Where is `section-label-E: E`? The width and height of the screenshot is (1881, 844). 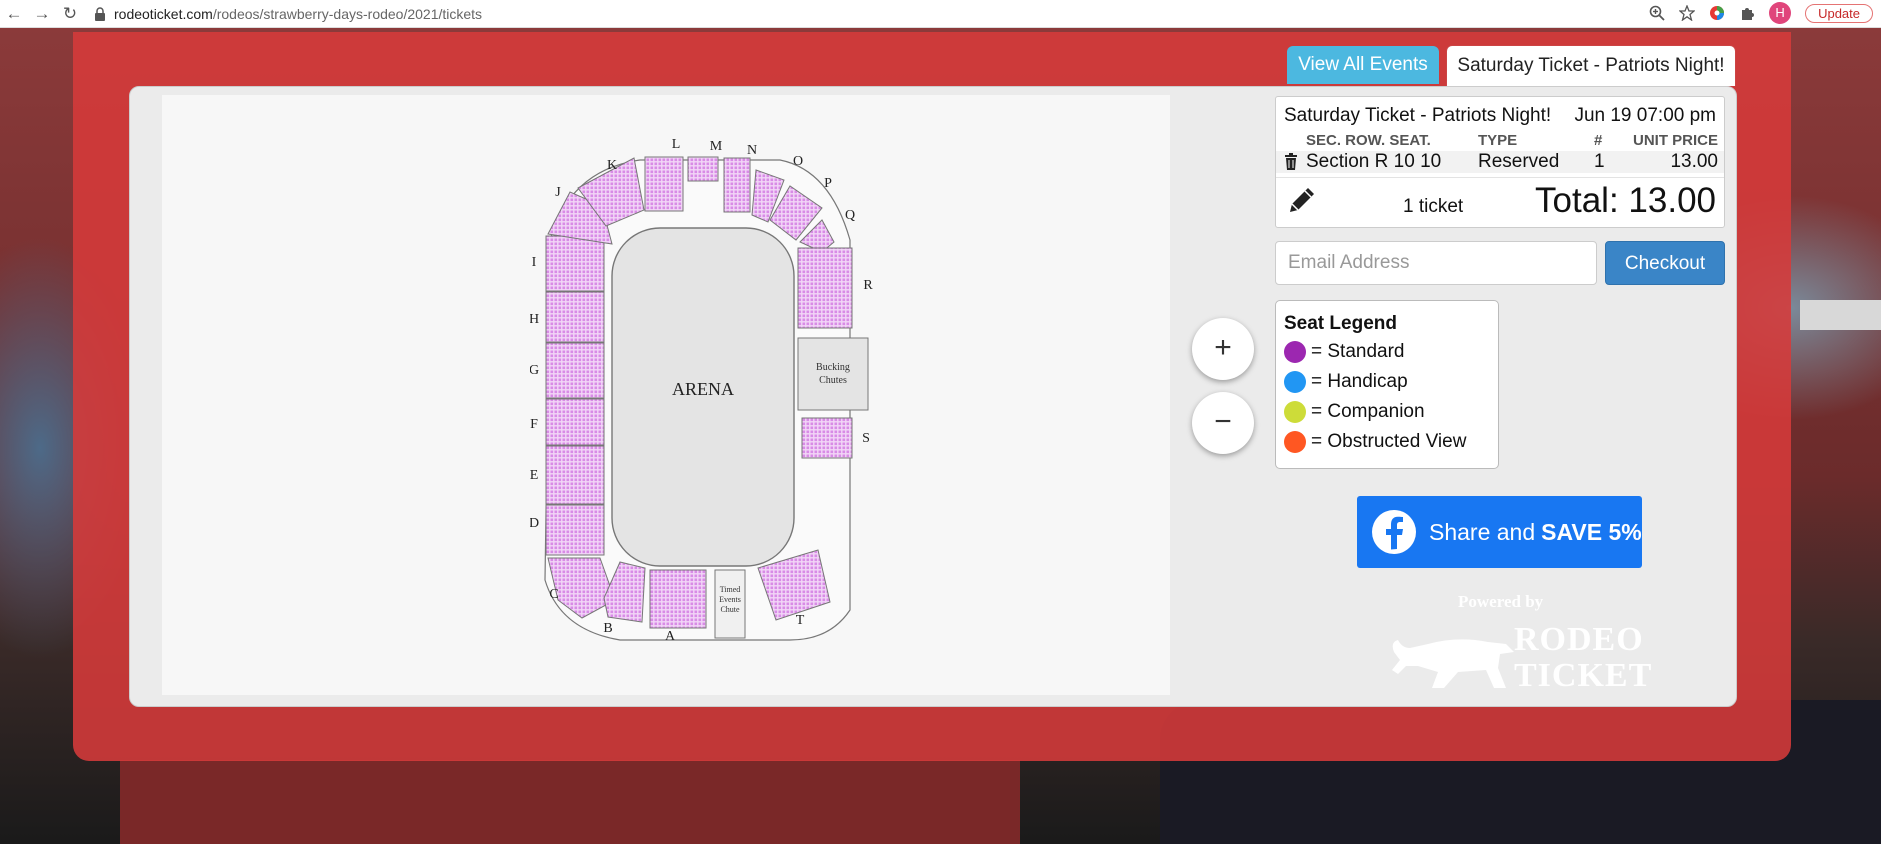 section-label-E: E is located at coordinates (534, 475).